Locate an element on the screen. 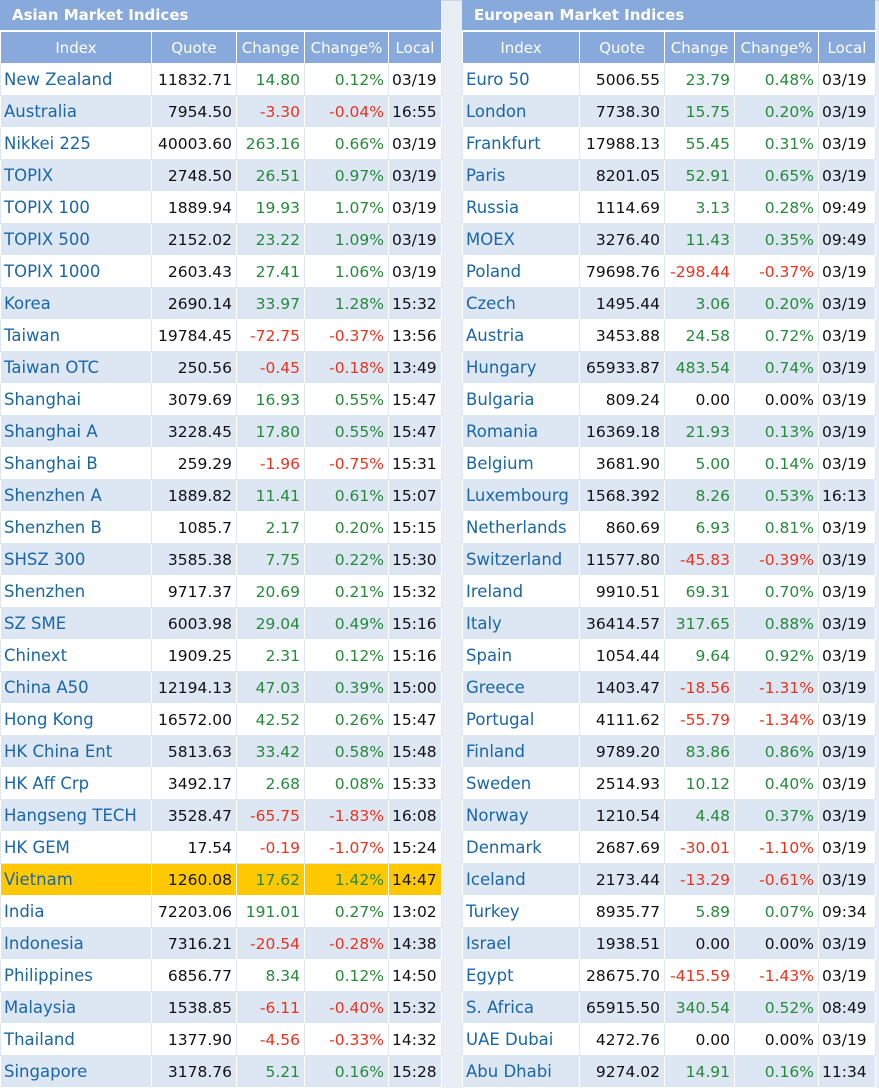 The image size is (879, 1088). index-name: Turkey is located at coordinates (521, 911).